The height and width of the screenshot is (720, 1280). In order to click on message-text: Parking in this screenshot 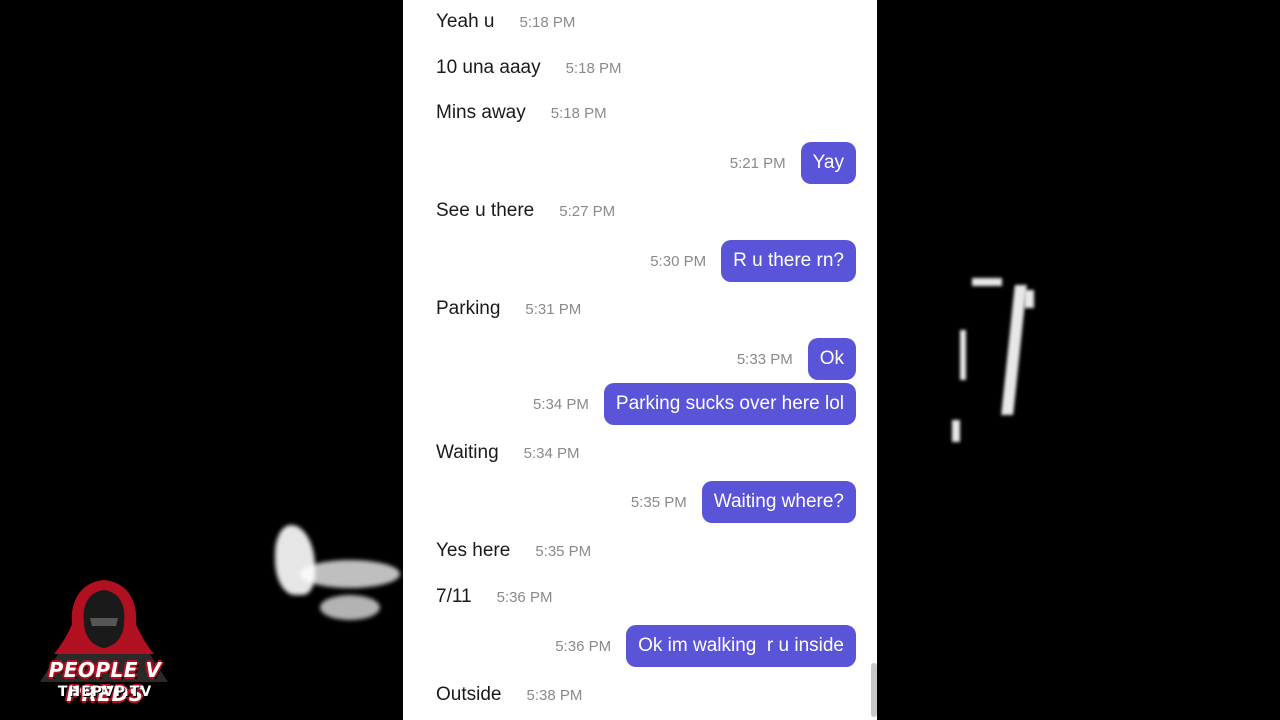, I will do `click(468, 308)`.